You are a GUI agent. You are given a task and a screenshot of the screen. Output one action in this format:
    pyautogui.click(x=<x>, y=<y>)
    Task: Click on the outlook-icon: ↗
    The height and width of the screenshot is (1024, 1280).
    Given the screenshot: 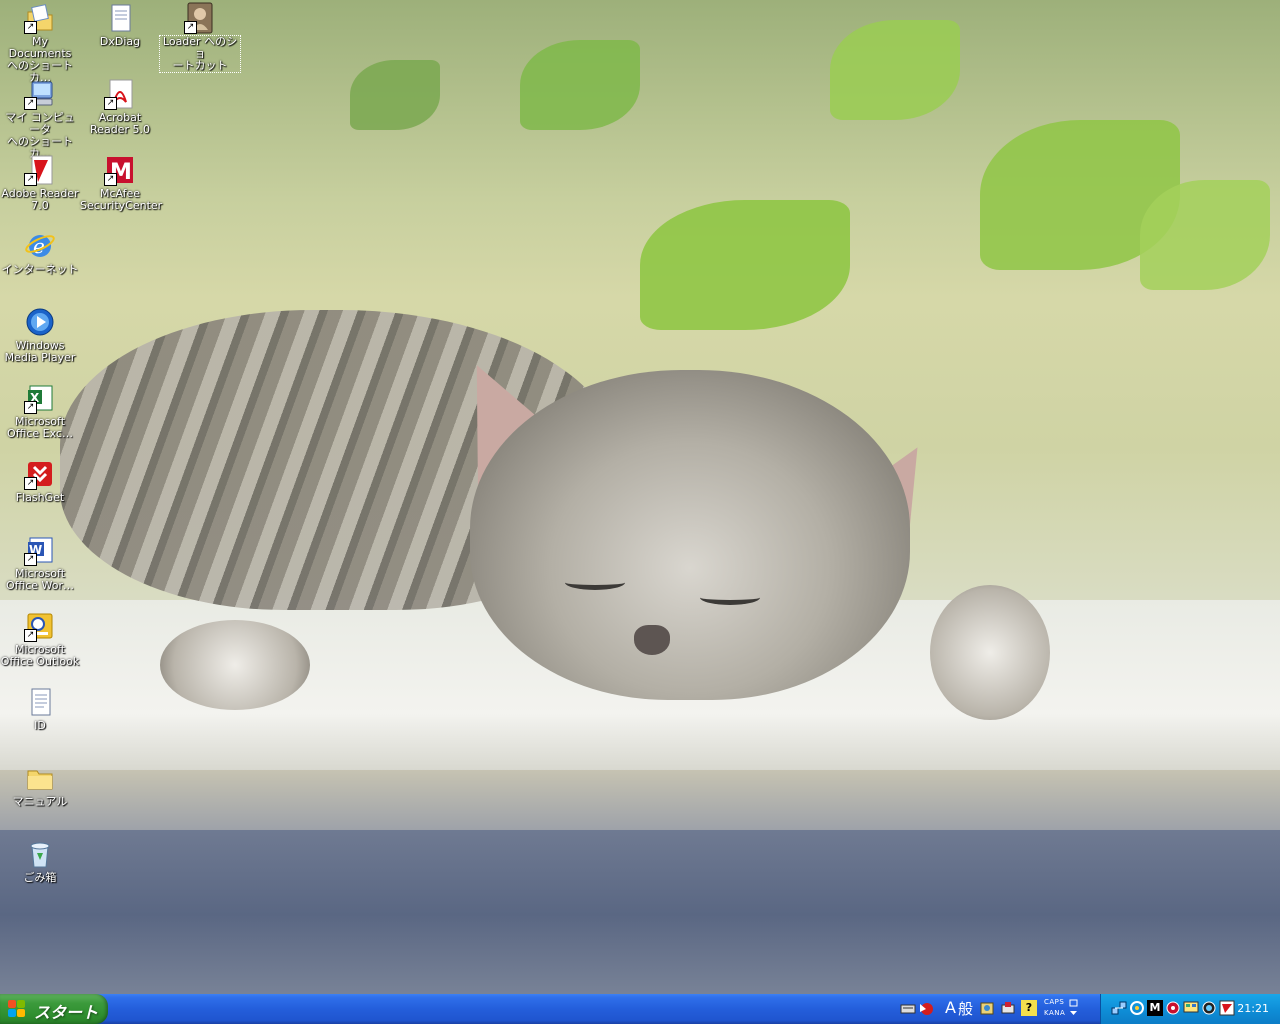 What is the action you would take?
    pyautogui.click(x=40, y=626)
    